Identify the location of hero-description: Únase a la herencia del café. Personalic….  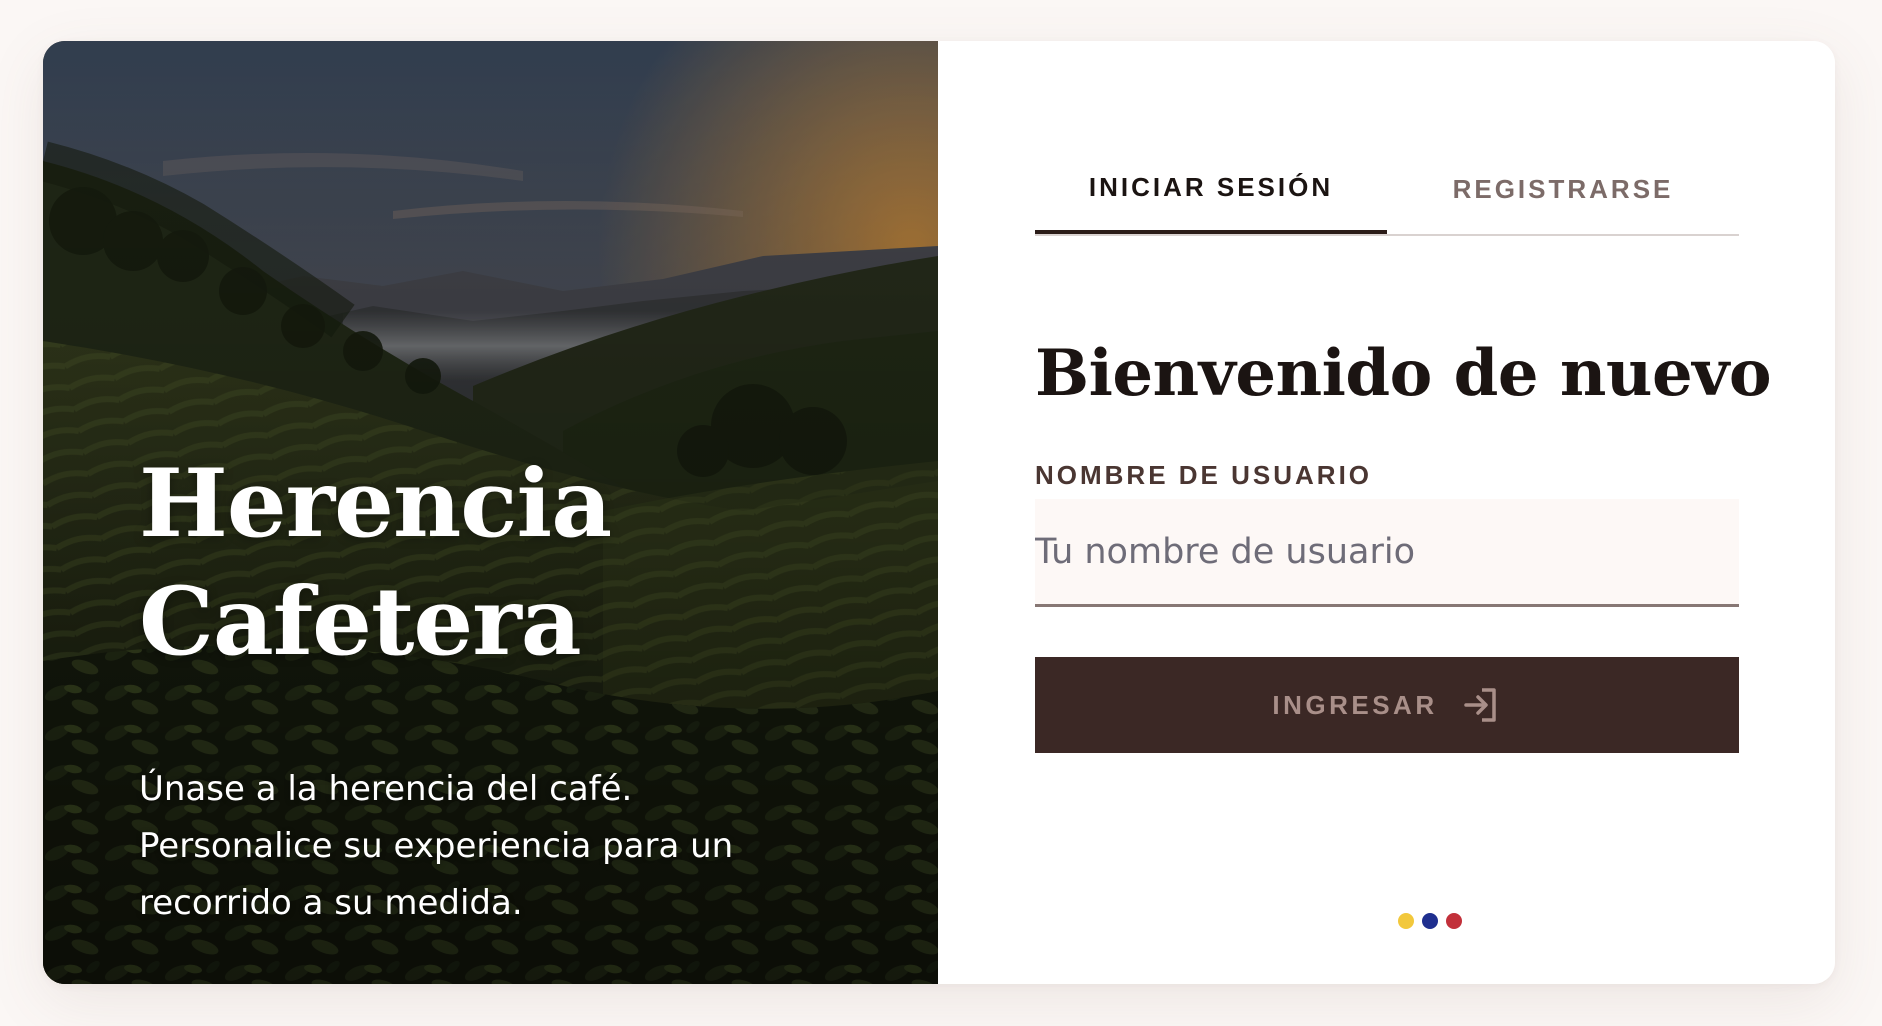
(436, 846).